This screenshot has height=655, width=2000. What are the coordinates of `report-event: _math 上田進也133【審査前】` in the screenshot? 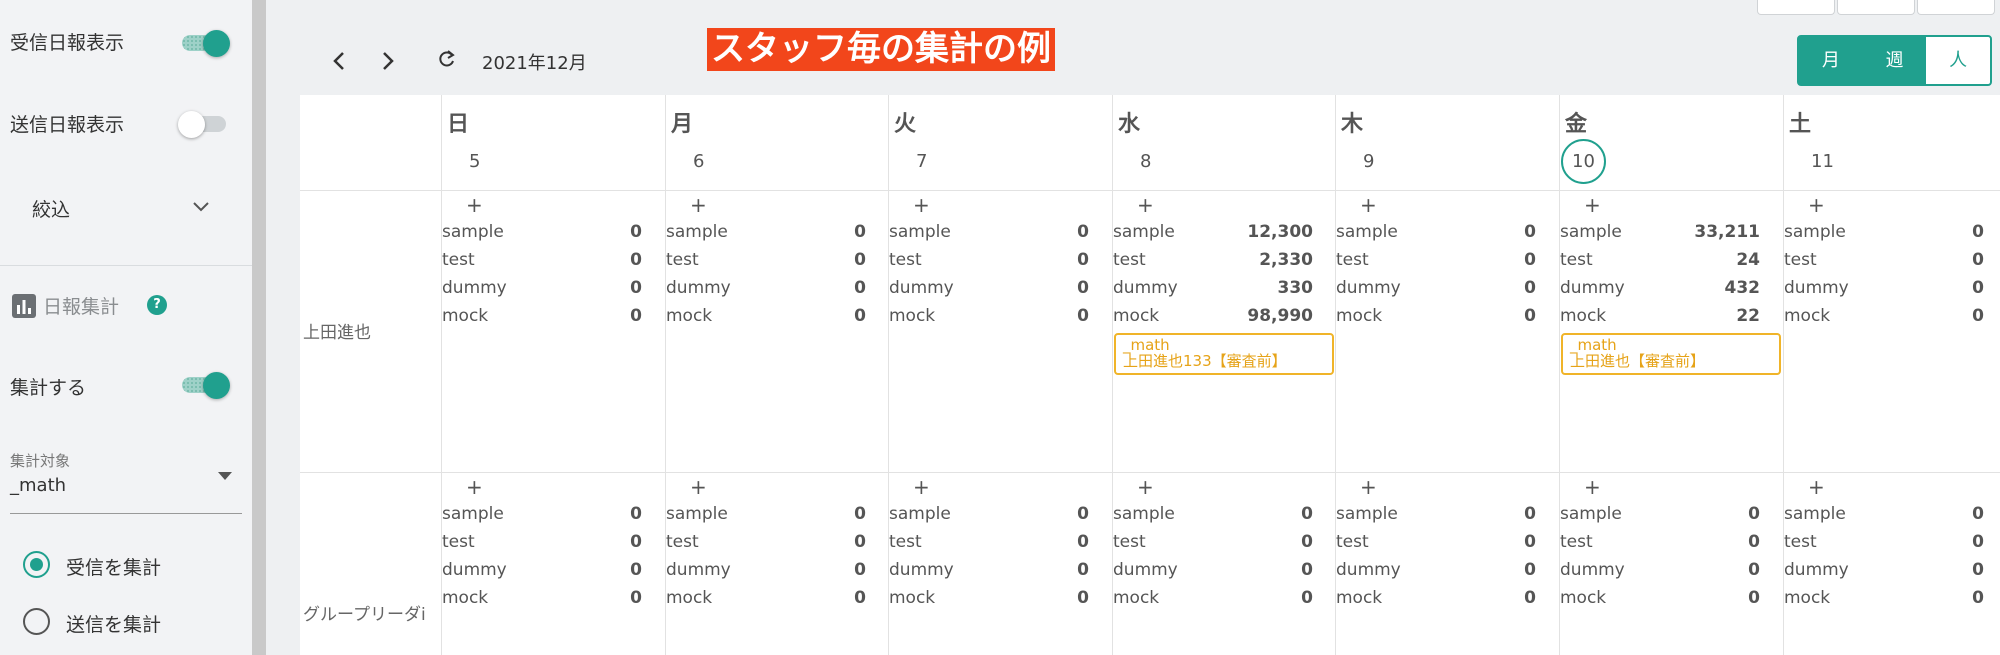 It's located at (1224, 354).